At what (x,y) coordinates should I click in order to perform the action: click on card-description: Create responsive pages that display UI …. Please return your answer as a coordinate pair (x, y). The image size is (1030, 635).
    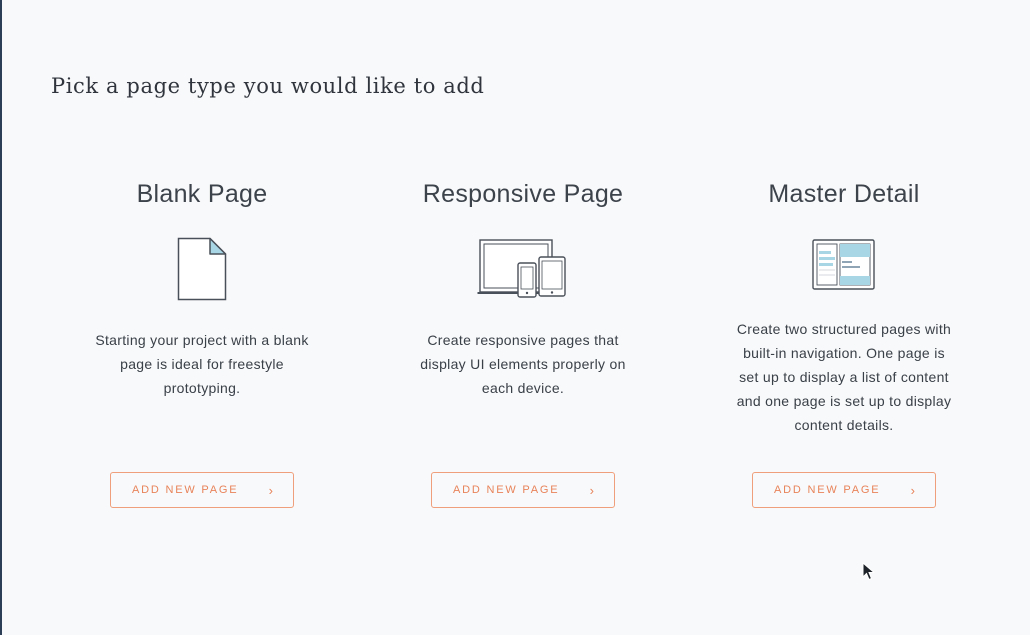
    Looking at the image, I should click on (523, 364).